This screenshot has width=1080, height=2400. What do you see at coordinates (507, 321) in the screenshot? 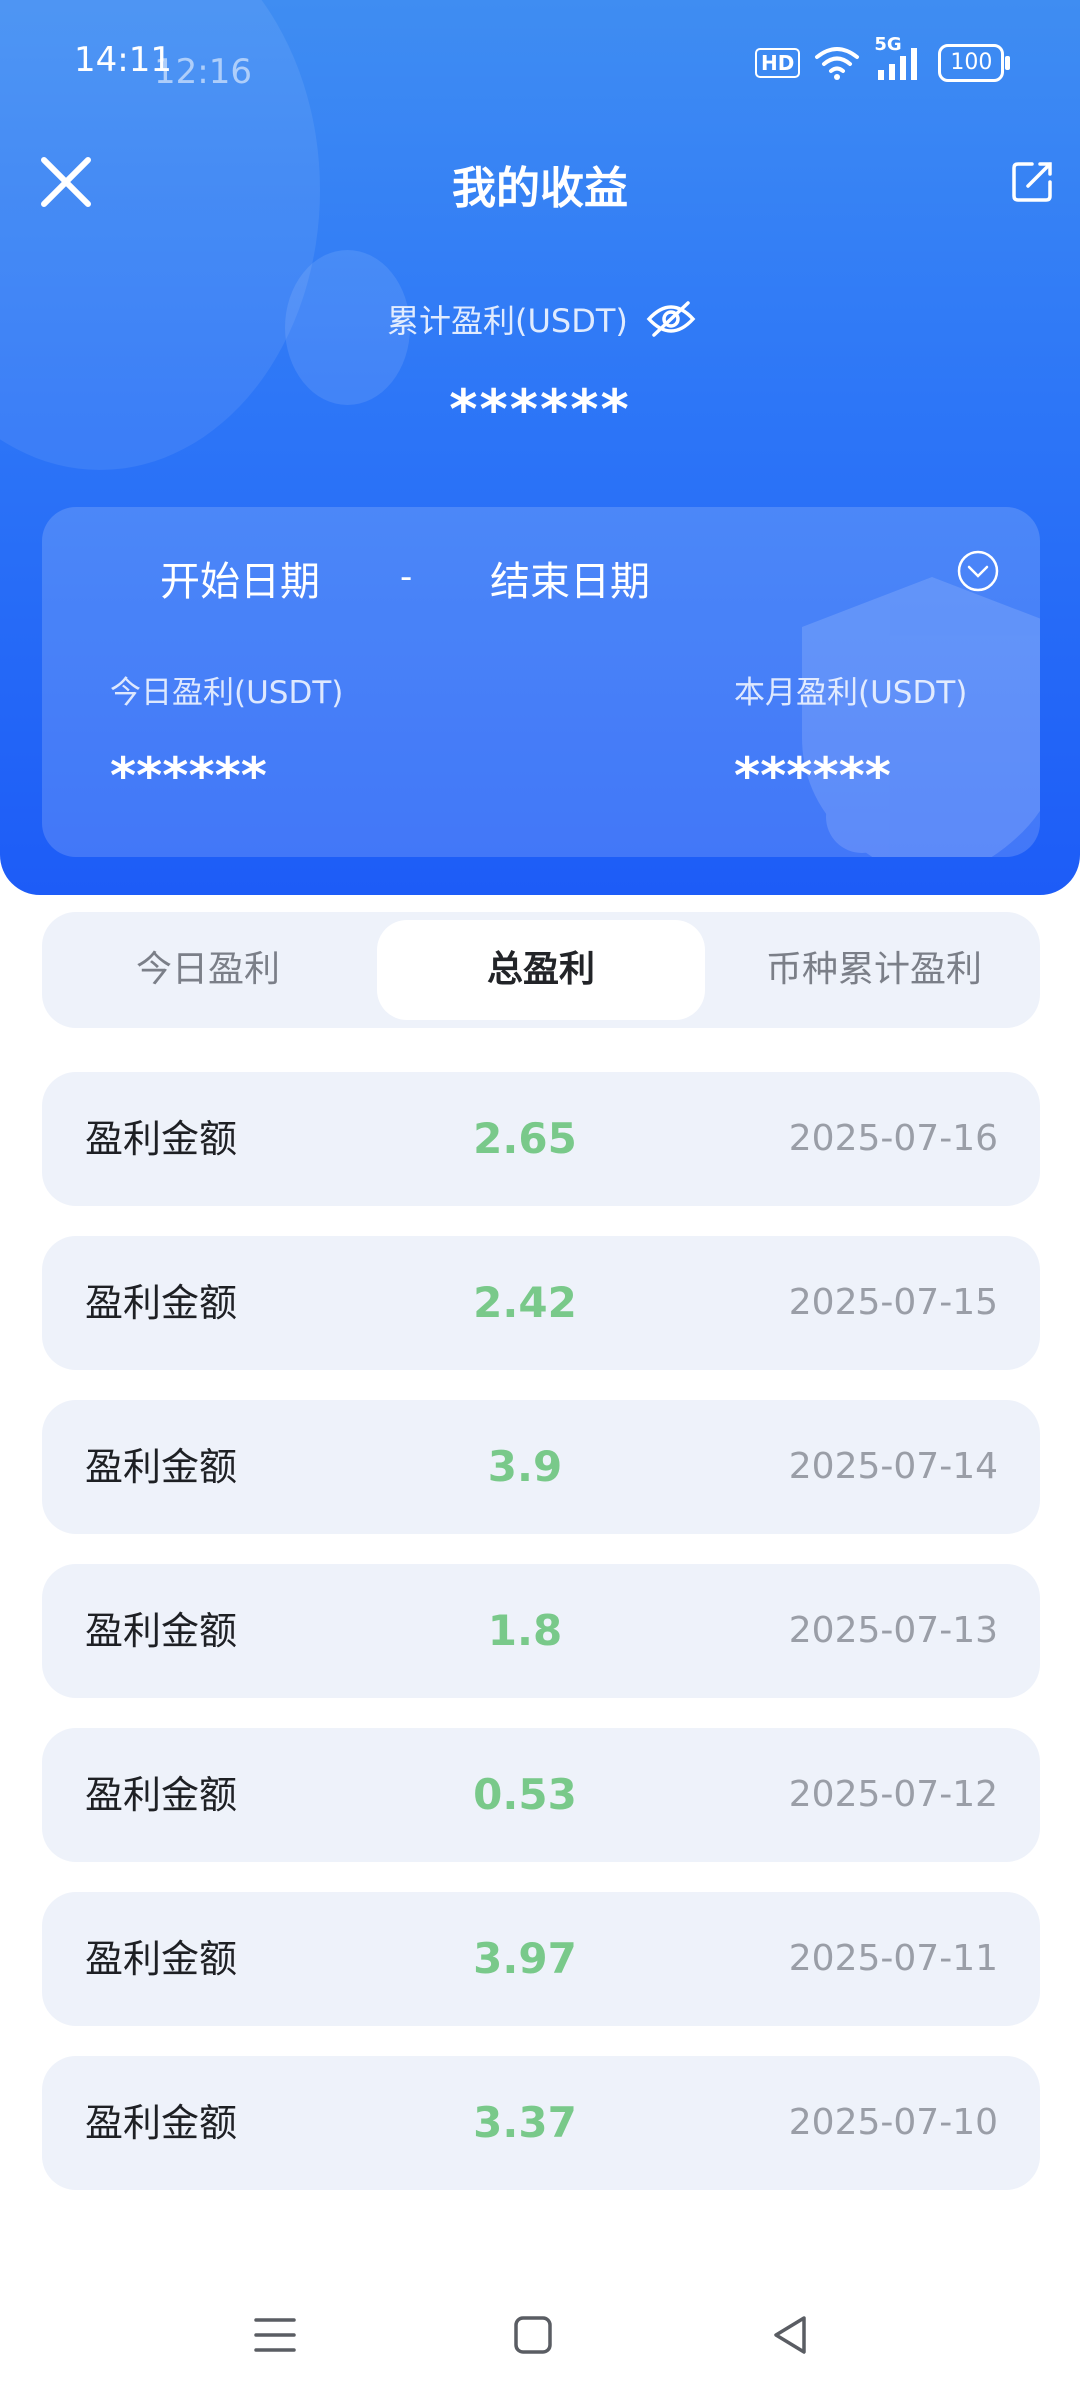
I see `cumulative-profit-label: 累计盈利(USDT)` at bounding box center [507, 321].